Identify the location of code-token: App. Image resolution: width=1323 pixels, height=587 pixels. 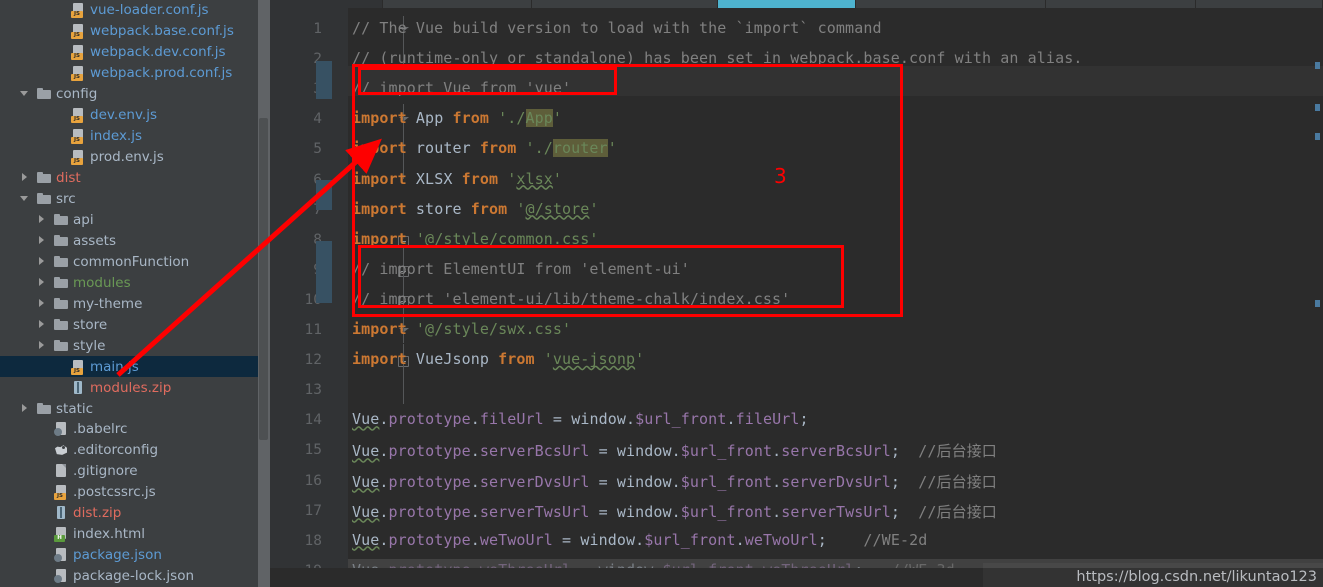
(429, 118).